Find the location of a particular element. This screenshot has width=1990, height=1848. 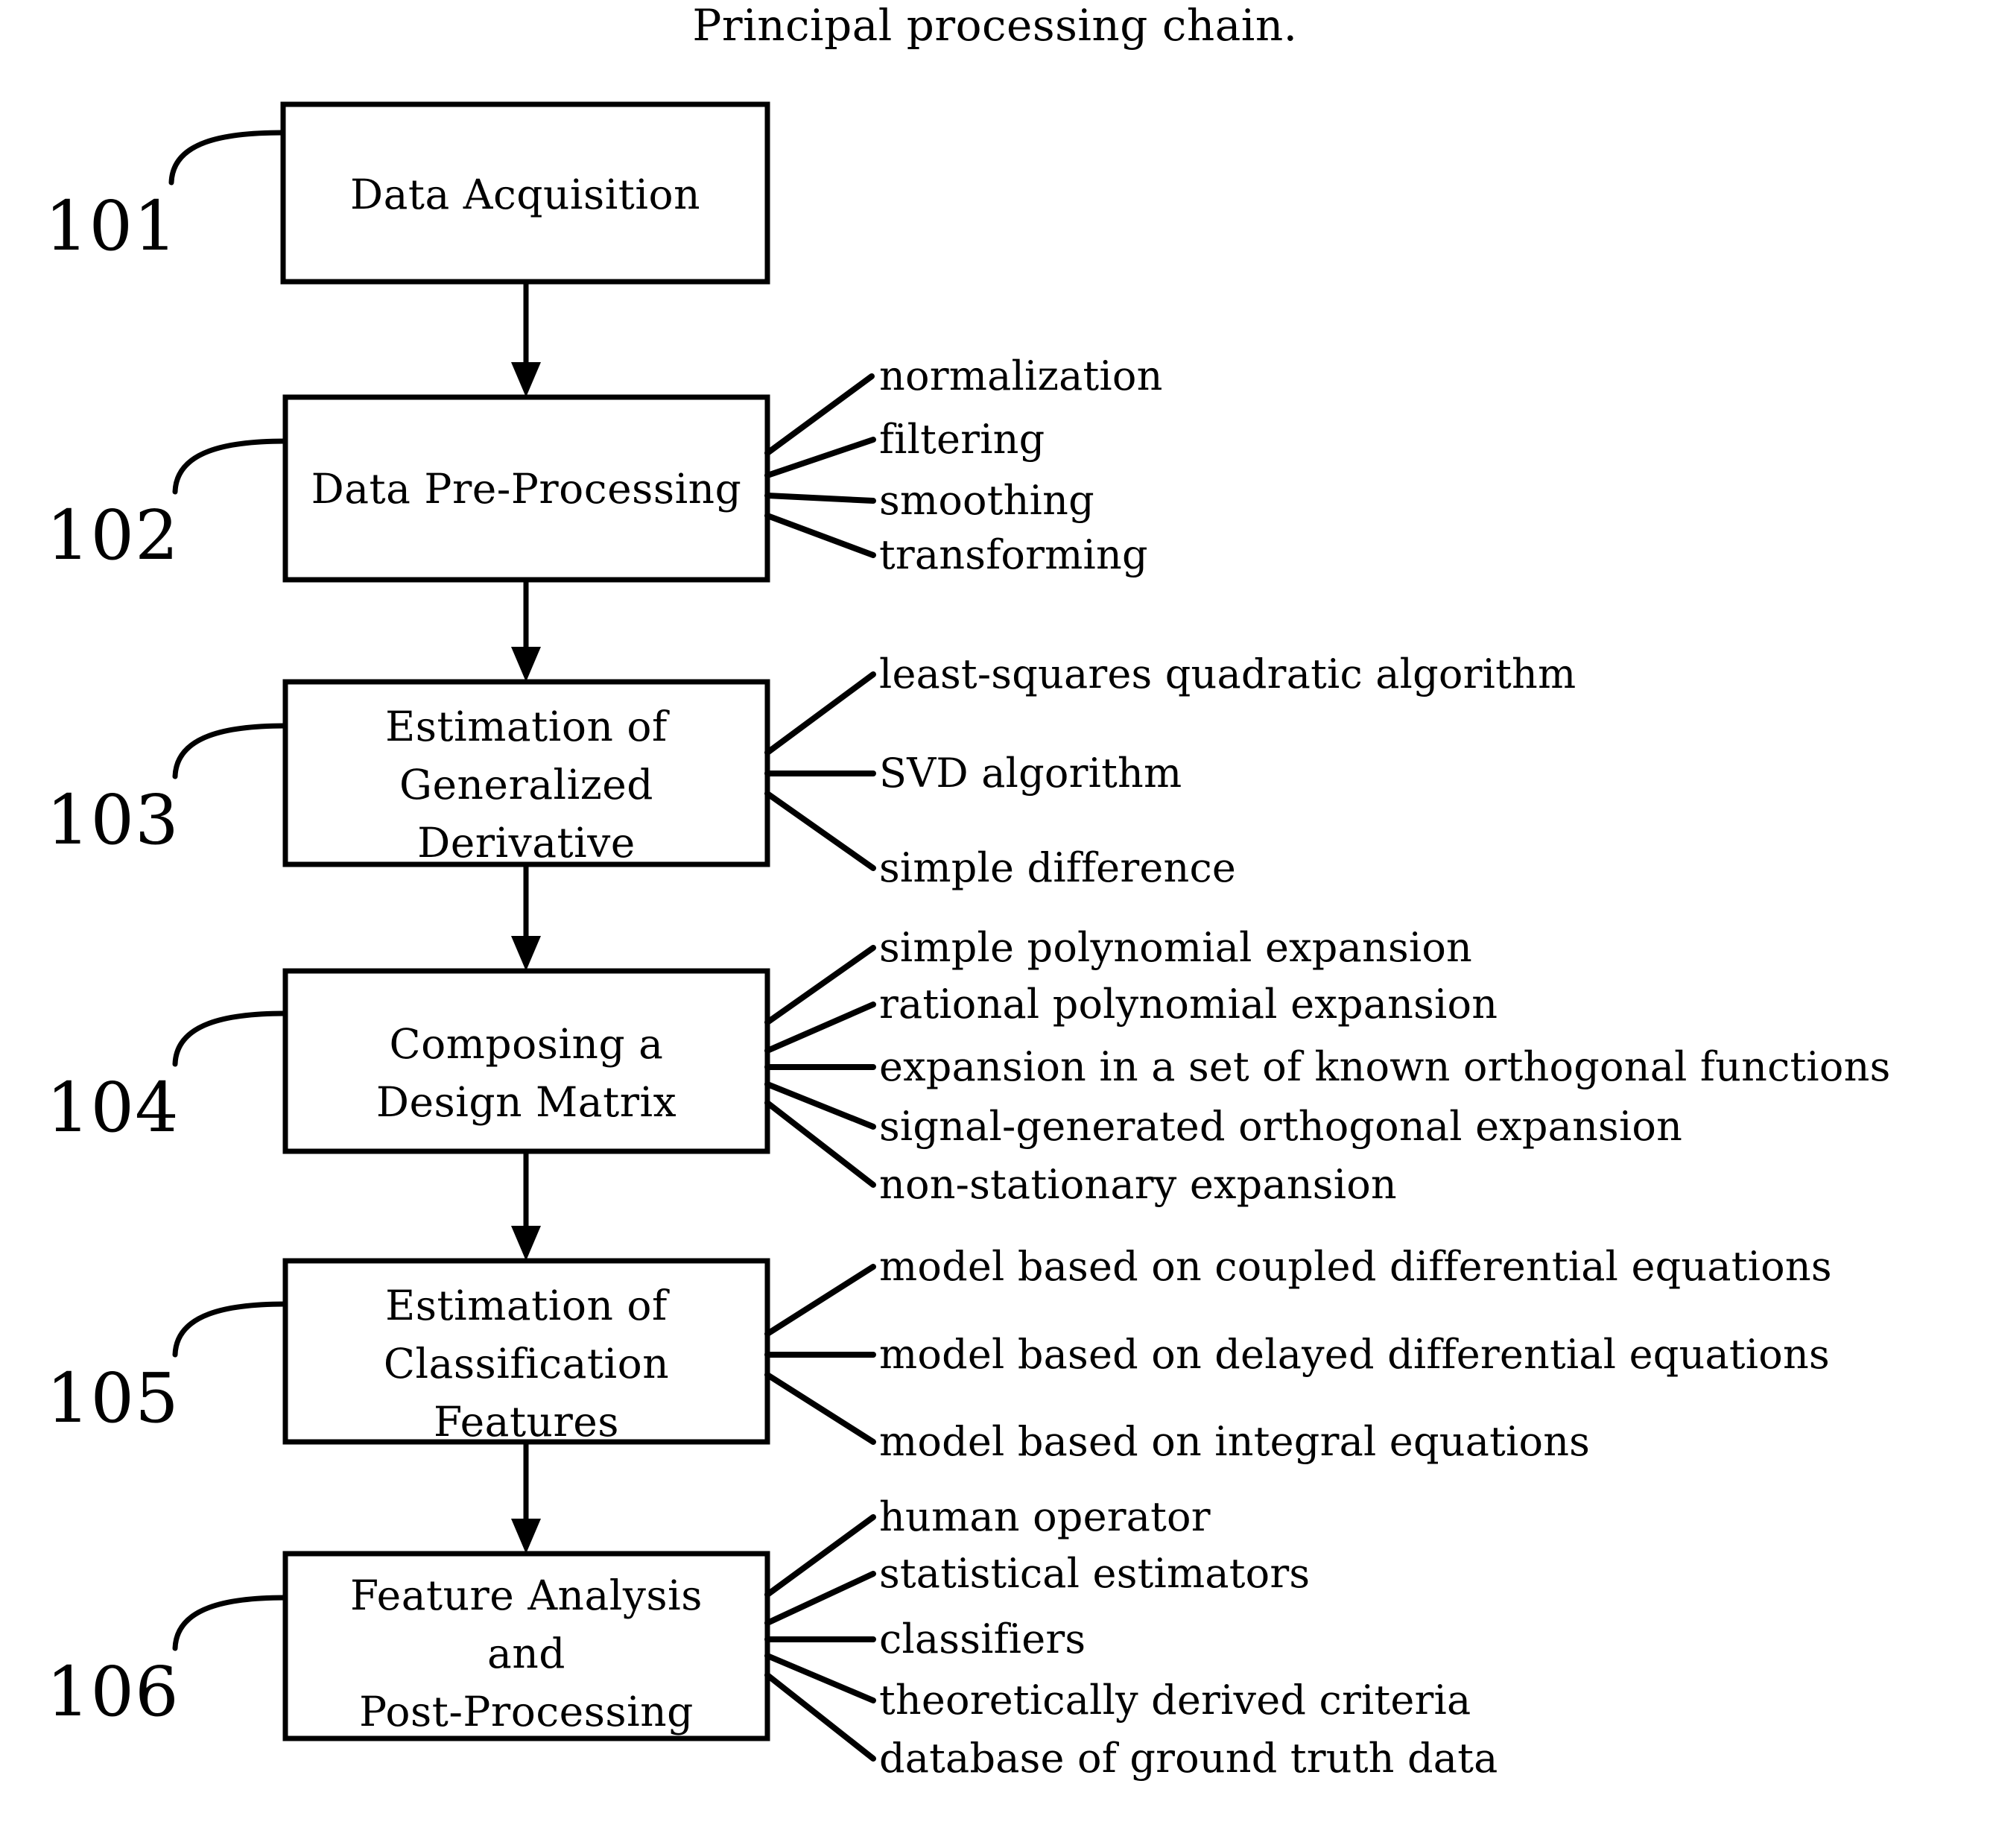

annotation-104-non-stationary: non-stationary expansion is located at coordinates (1138, 1184).